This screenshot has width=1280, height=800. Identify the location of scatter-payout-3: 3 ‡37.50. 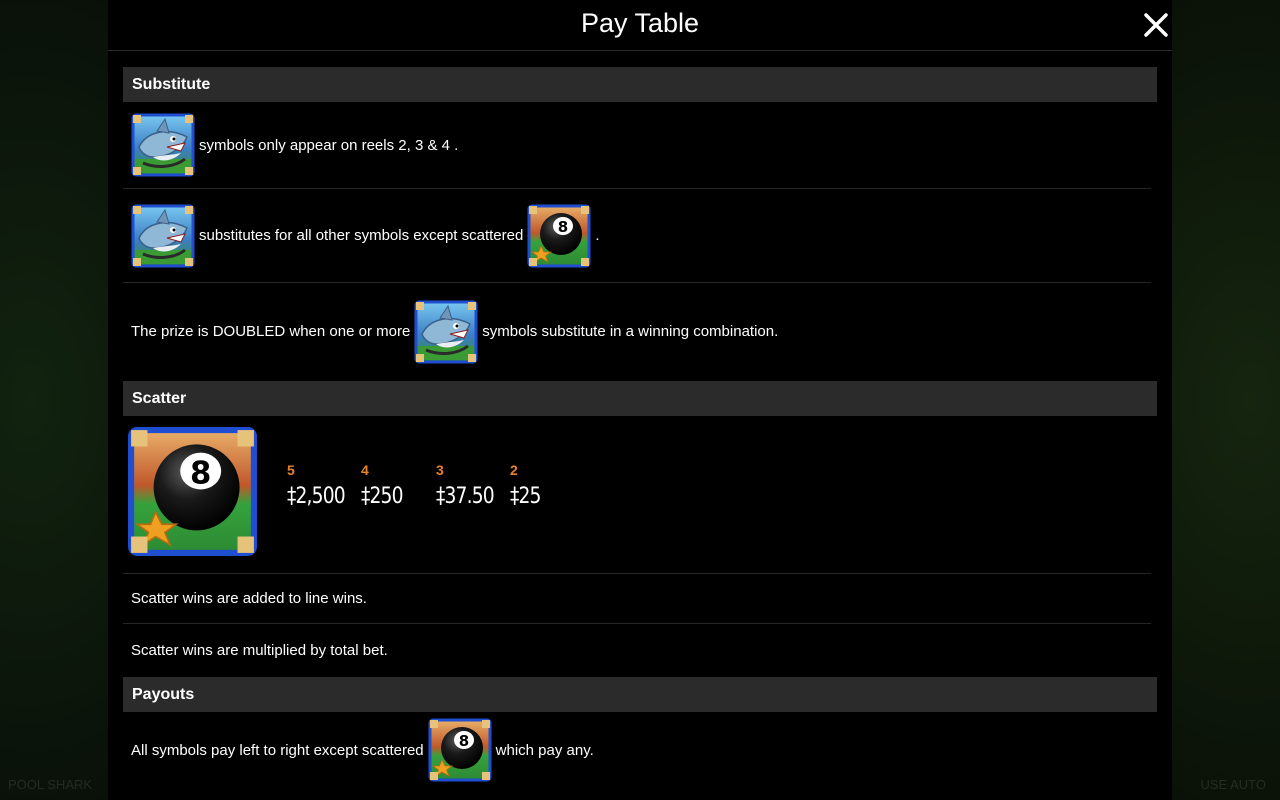
(470, 485).